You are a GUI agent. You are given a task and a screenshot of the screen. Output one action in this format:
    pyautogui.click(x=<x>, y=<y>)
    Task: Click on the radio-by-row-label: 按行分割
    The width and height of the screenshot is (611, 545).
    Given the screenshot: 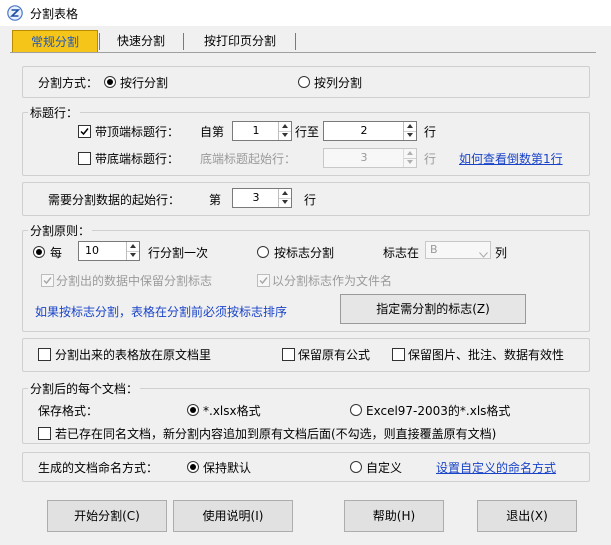 What is the action you would take?
    pyautogui.click(x=144, y=82)
    